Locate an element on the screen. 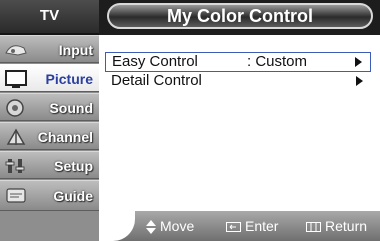 This screenshot has height=241, width=380. guide-icon is located at coordinates (16, 195).